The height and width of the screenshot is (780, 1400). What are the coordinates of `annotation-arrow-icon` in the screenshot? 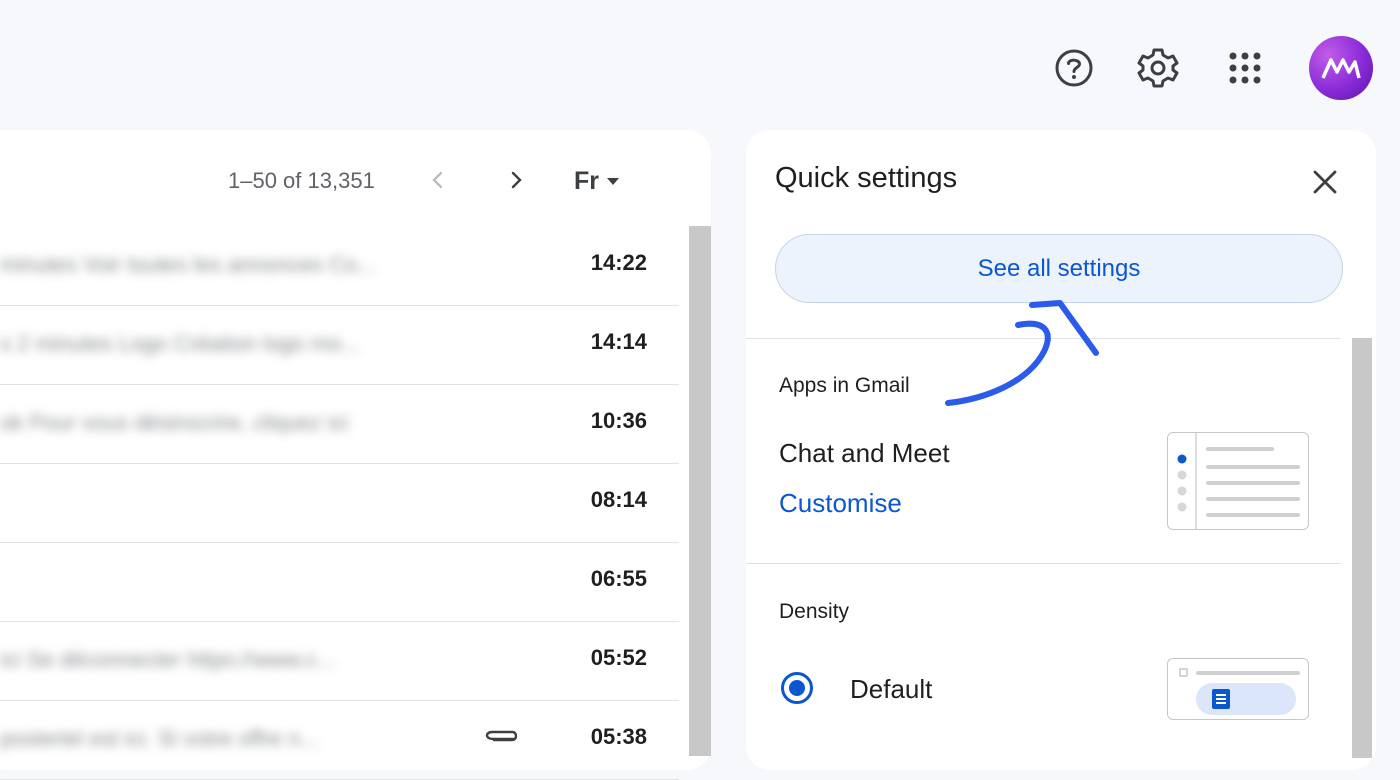 It's located at (1020, 352).